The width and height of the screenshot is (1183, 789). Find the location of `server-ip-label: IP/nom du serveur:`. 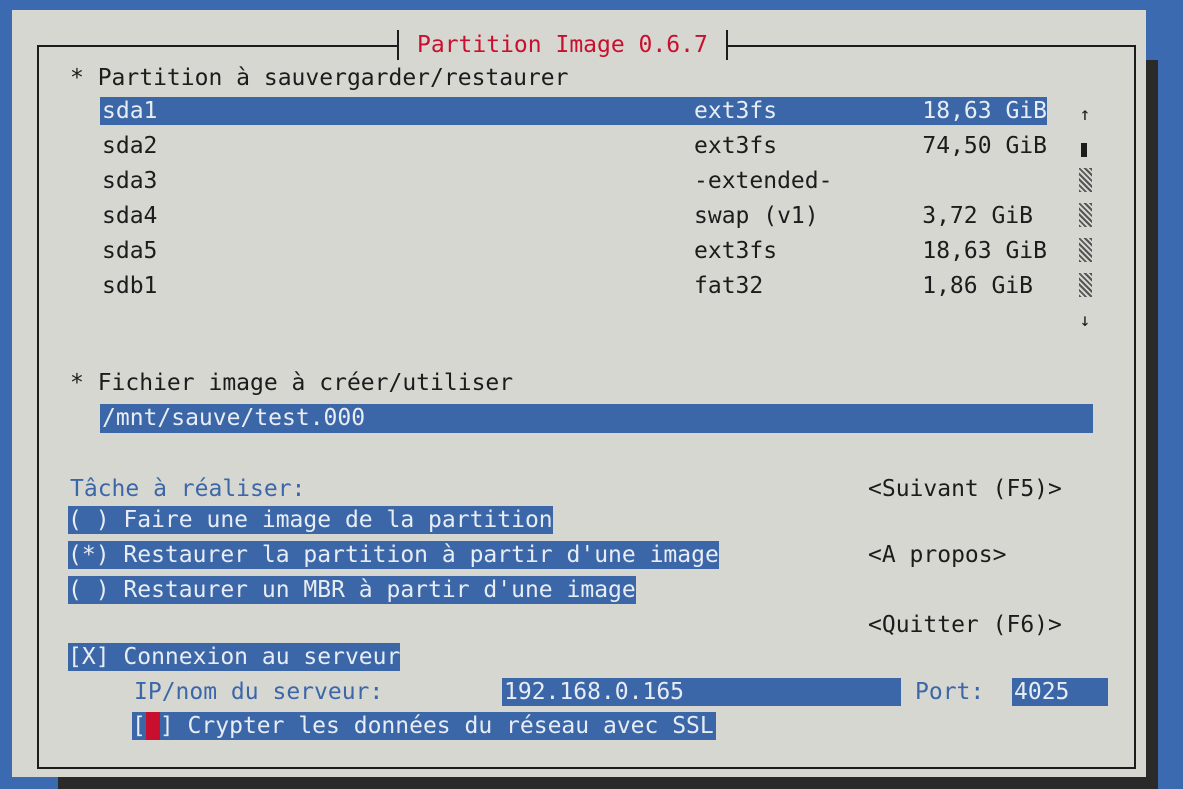

server-ip-label: IP/nom du serveur: is located at coordinates (259, 692).